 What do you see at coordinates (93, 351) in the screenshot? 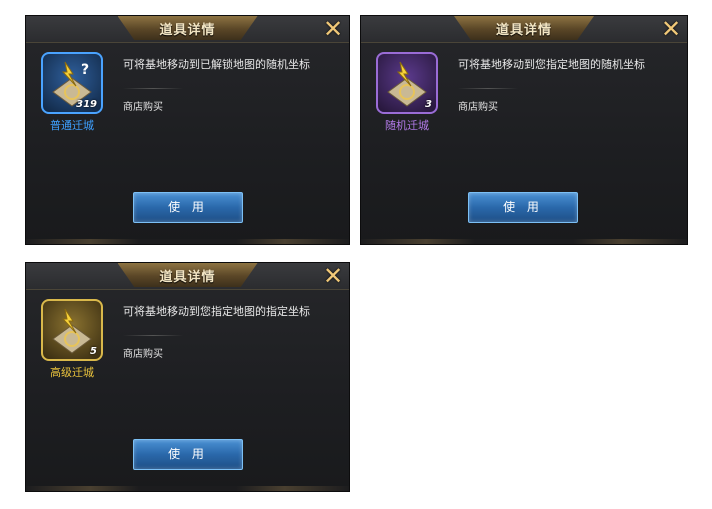
I see `item-count: 5` at bounding box center [93, 351].